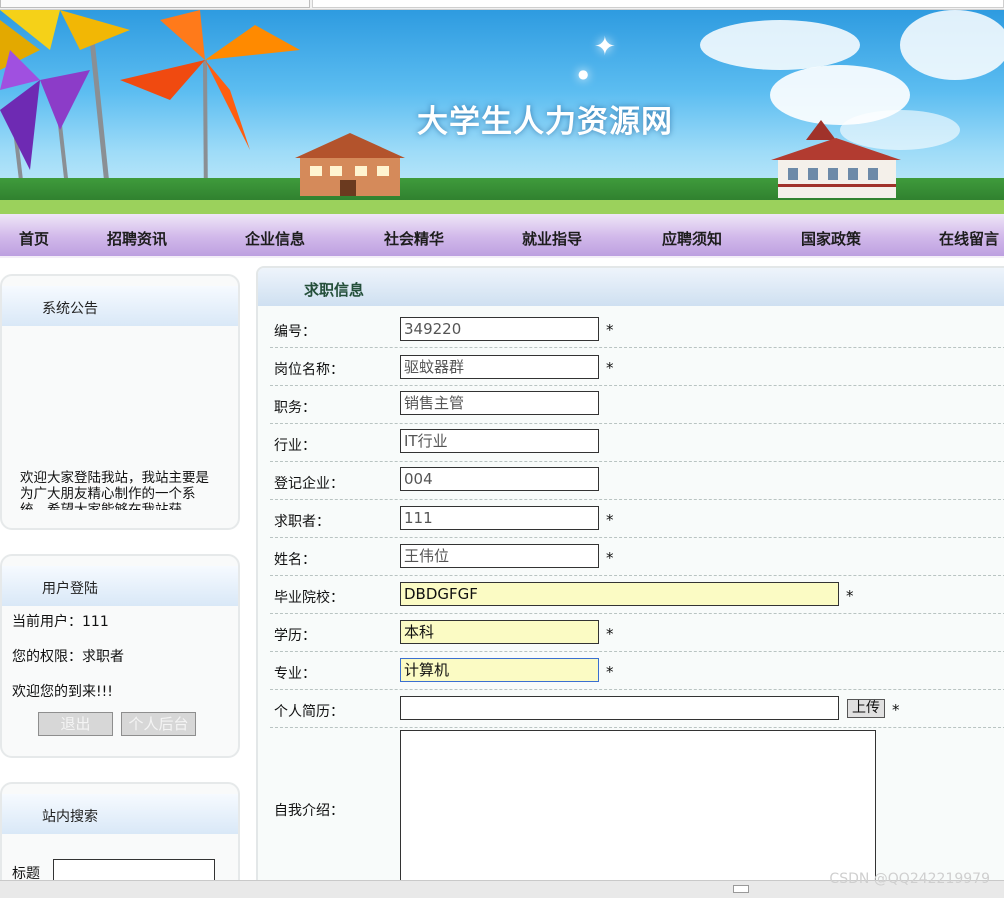 The height and width of the screenshot is (898, 1004). Describe the element at coordinates (499, 632) in the screenshot. I see `education-field: 本科` at that location.